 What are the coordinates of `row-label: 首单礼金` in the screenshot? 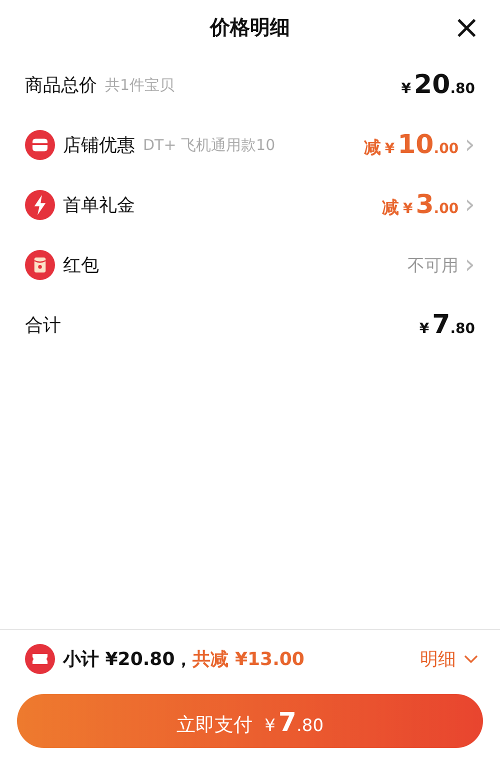 It's located at (99, 205).